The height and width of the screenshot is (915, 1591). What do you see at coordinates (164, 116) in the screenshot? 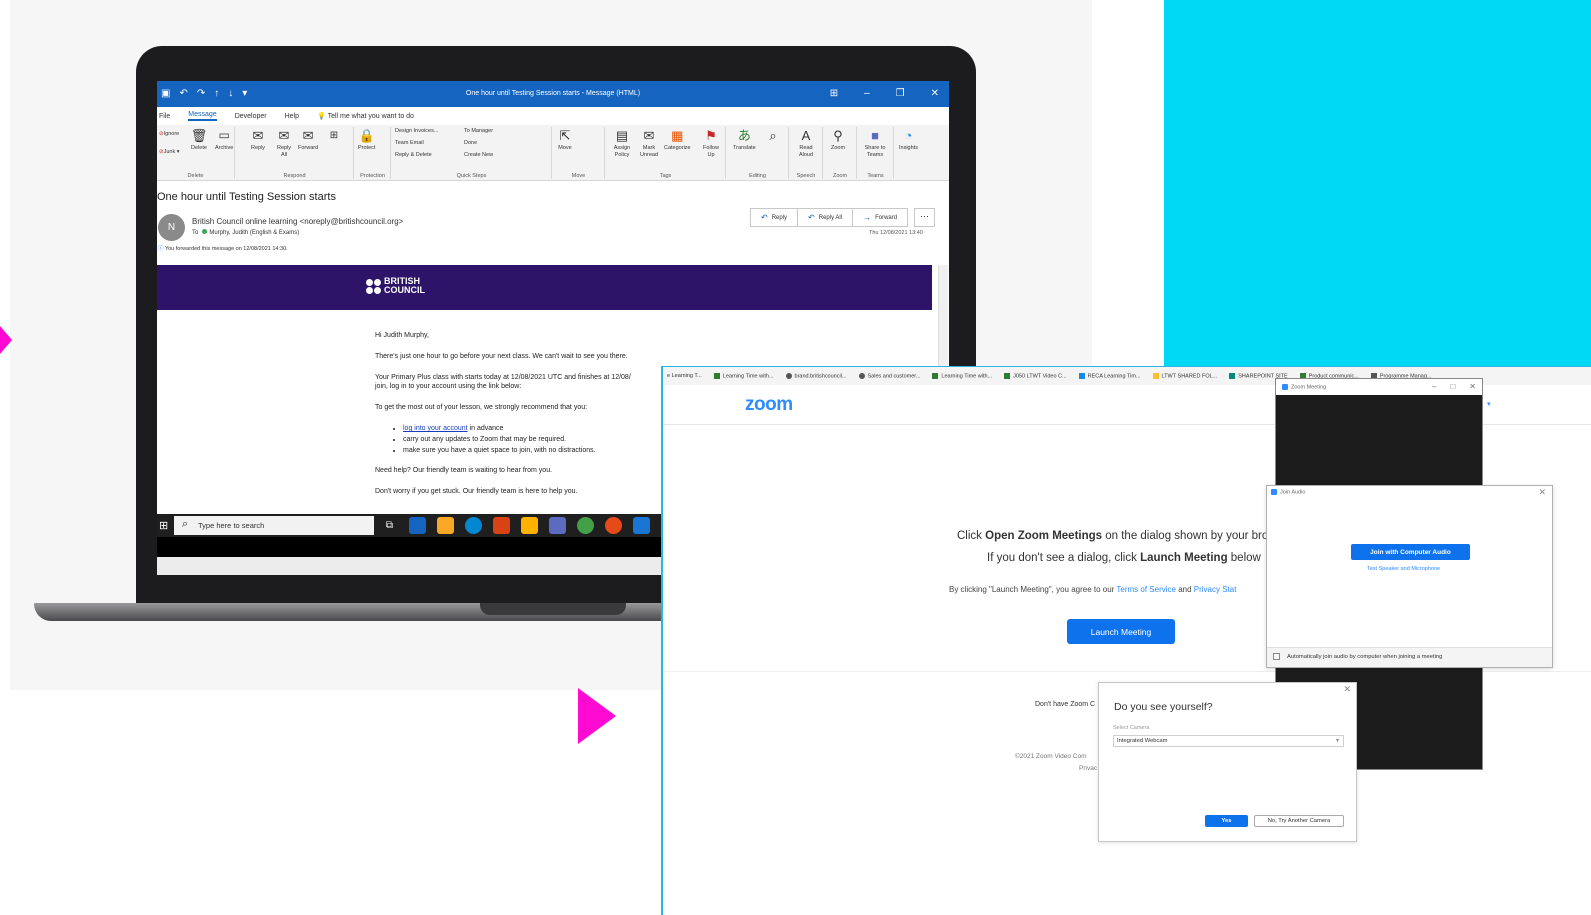
I see `menu-file: File` at bounding box center [164, 116].